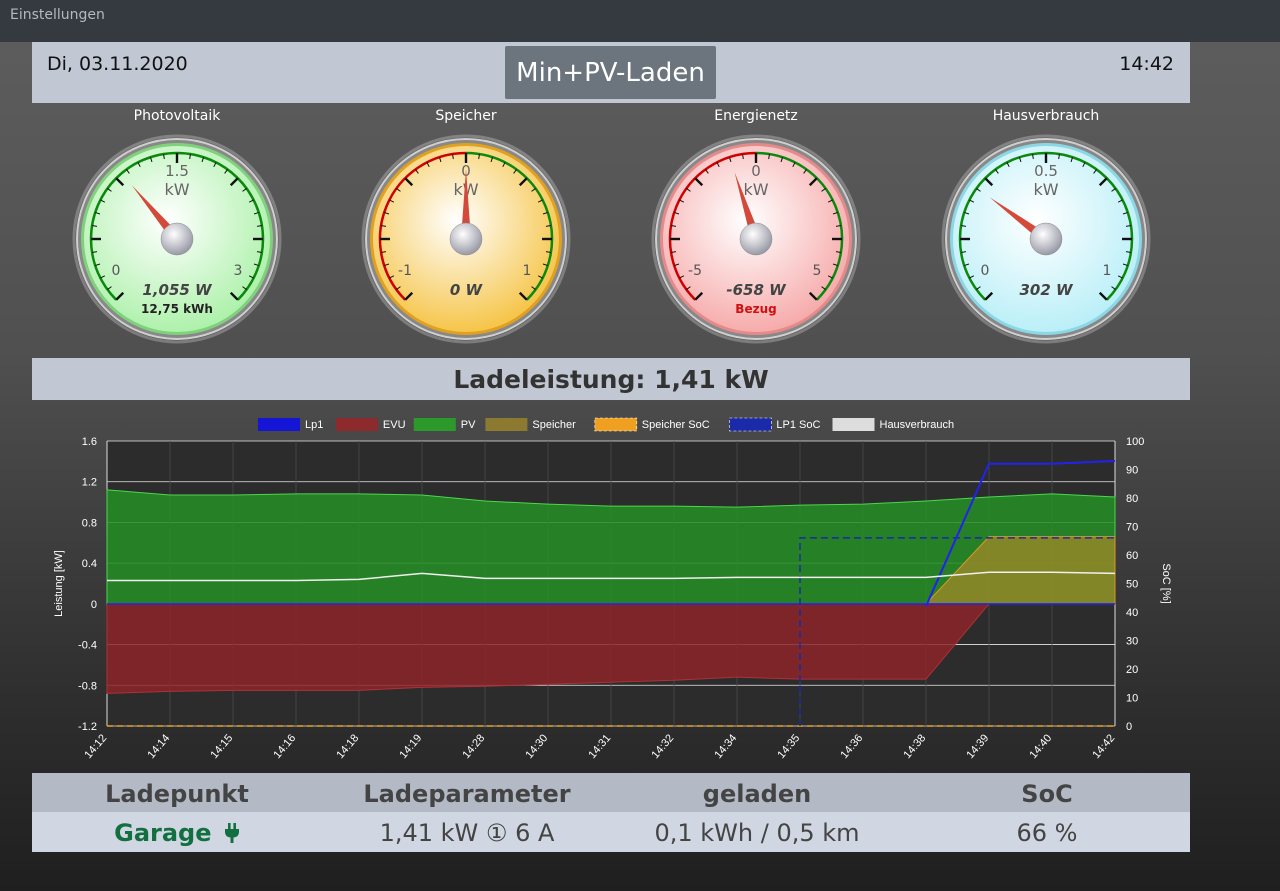 The image size is (1280, 891). Describe the element at coordinates (238, 271) in the screenshot. I see `gauge-max-label: 3` at that location.